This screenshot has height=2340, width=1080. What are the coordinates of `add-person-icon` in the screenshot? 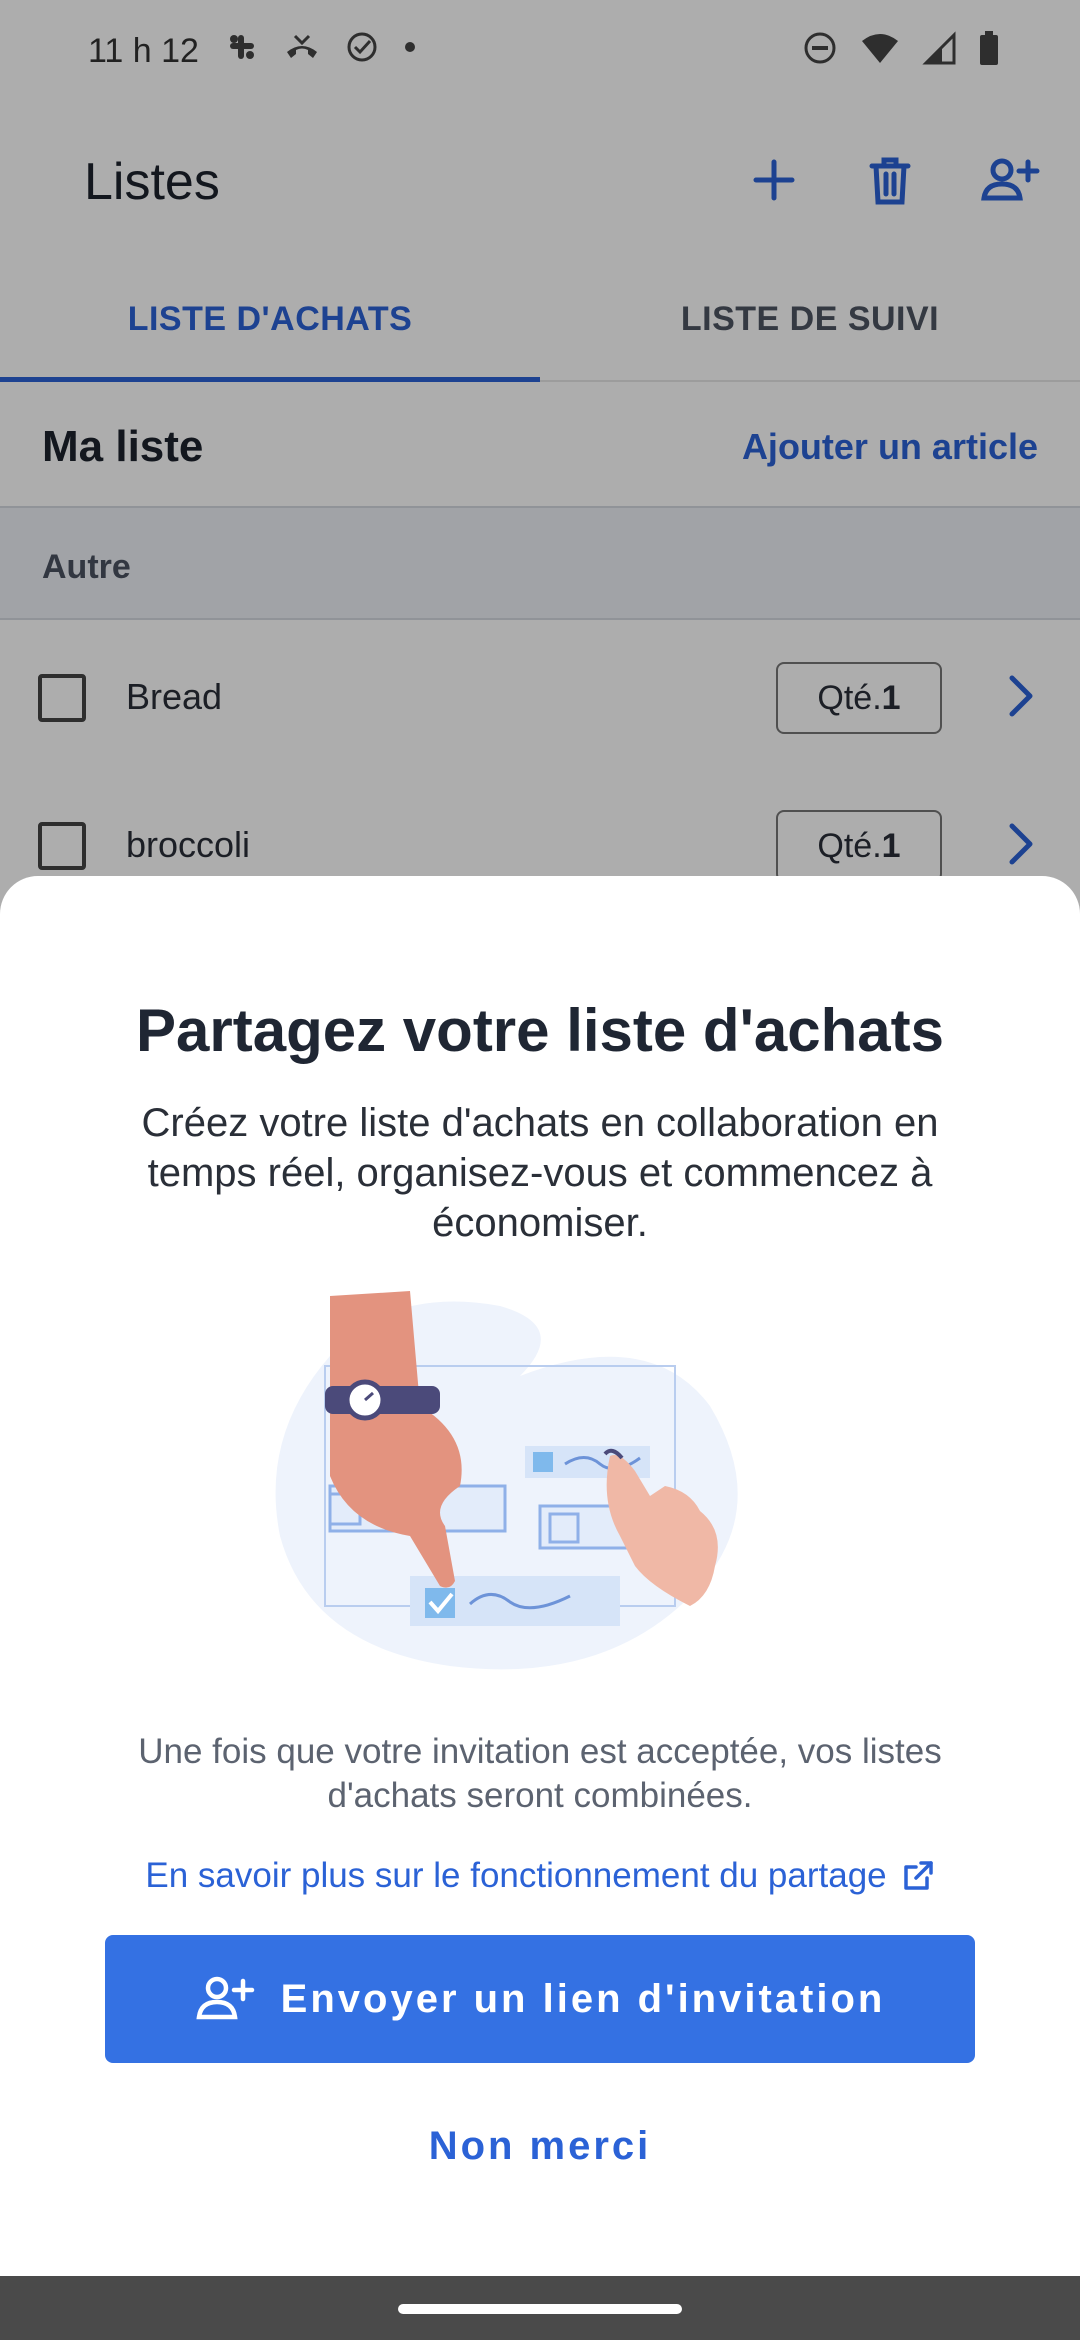 It's located at (225, 1998).